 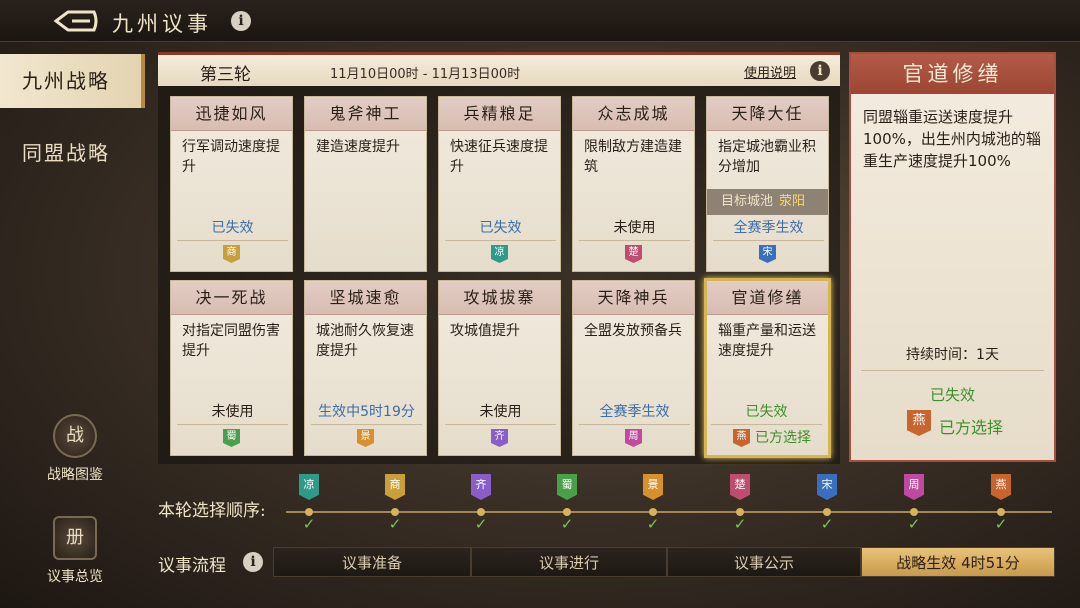 What do you see at coordinates (231, 114) in the screenshot?
I see `card-title: 迅捷如风` at bounding box center [231, 114].